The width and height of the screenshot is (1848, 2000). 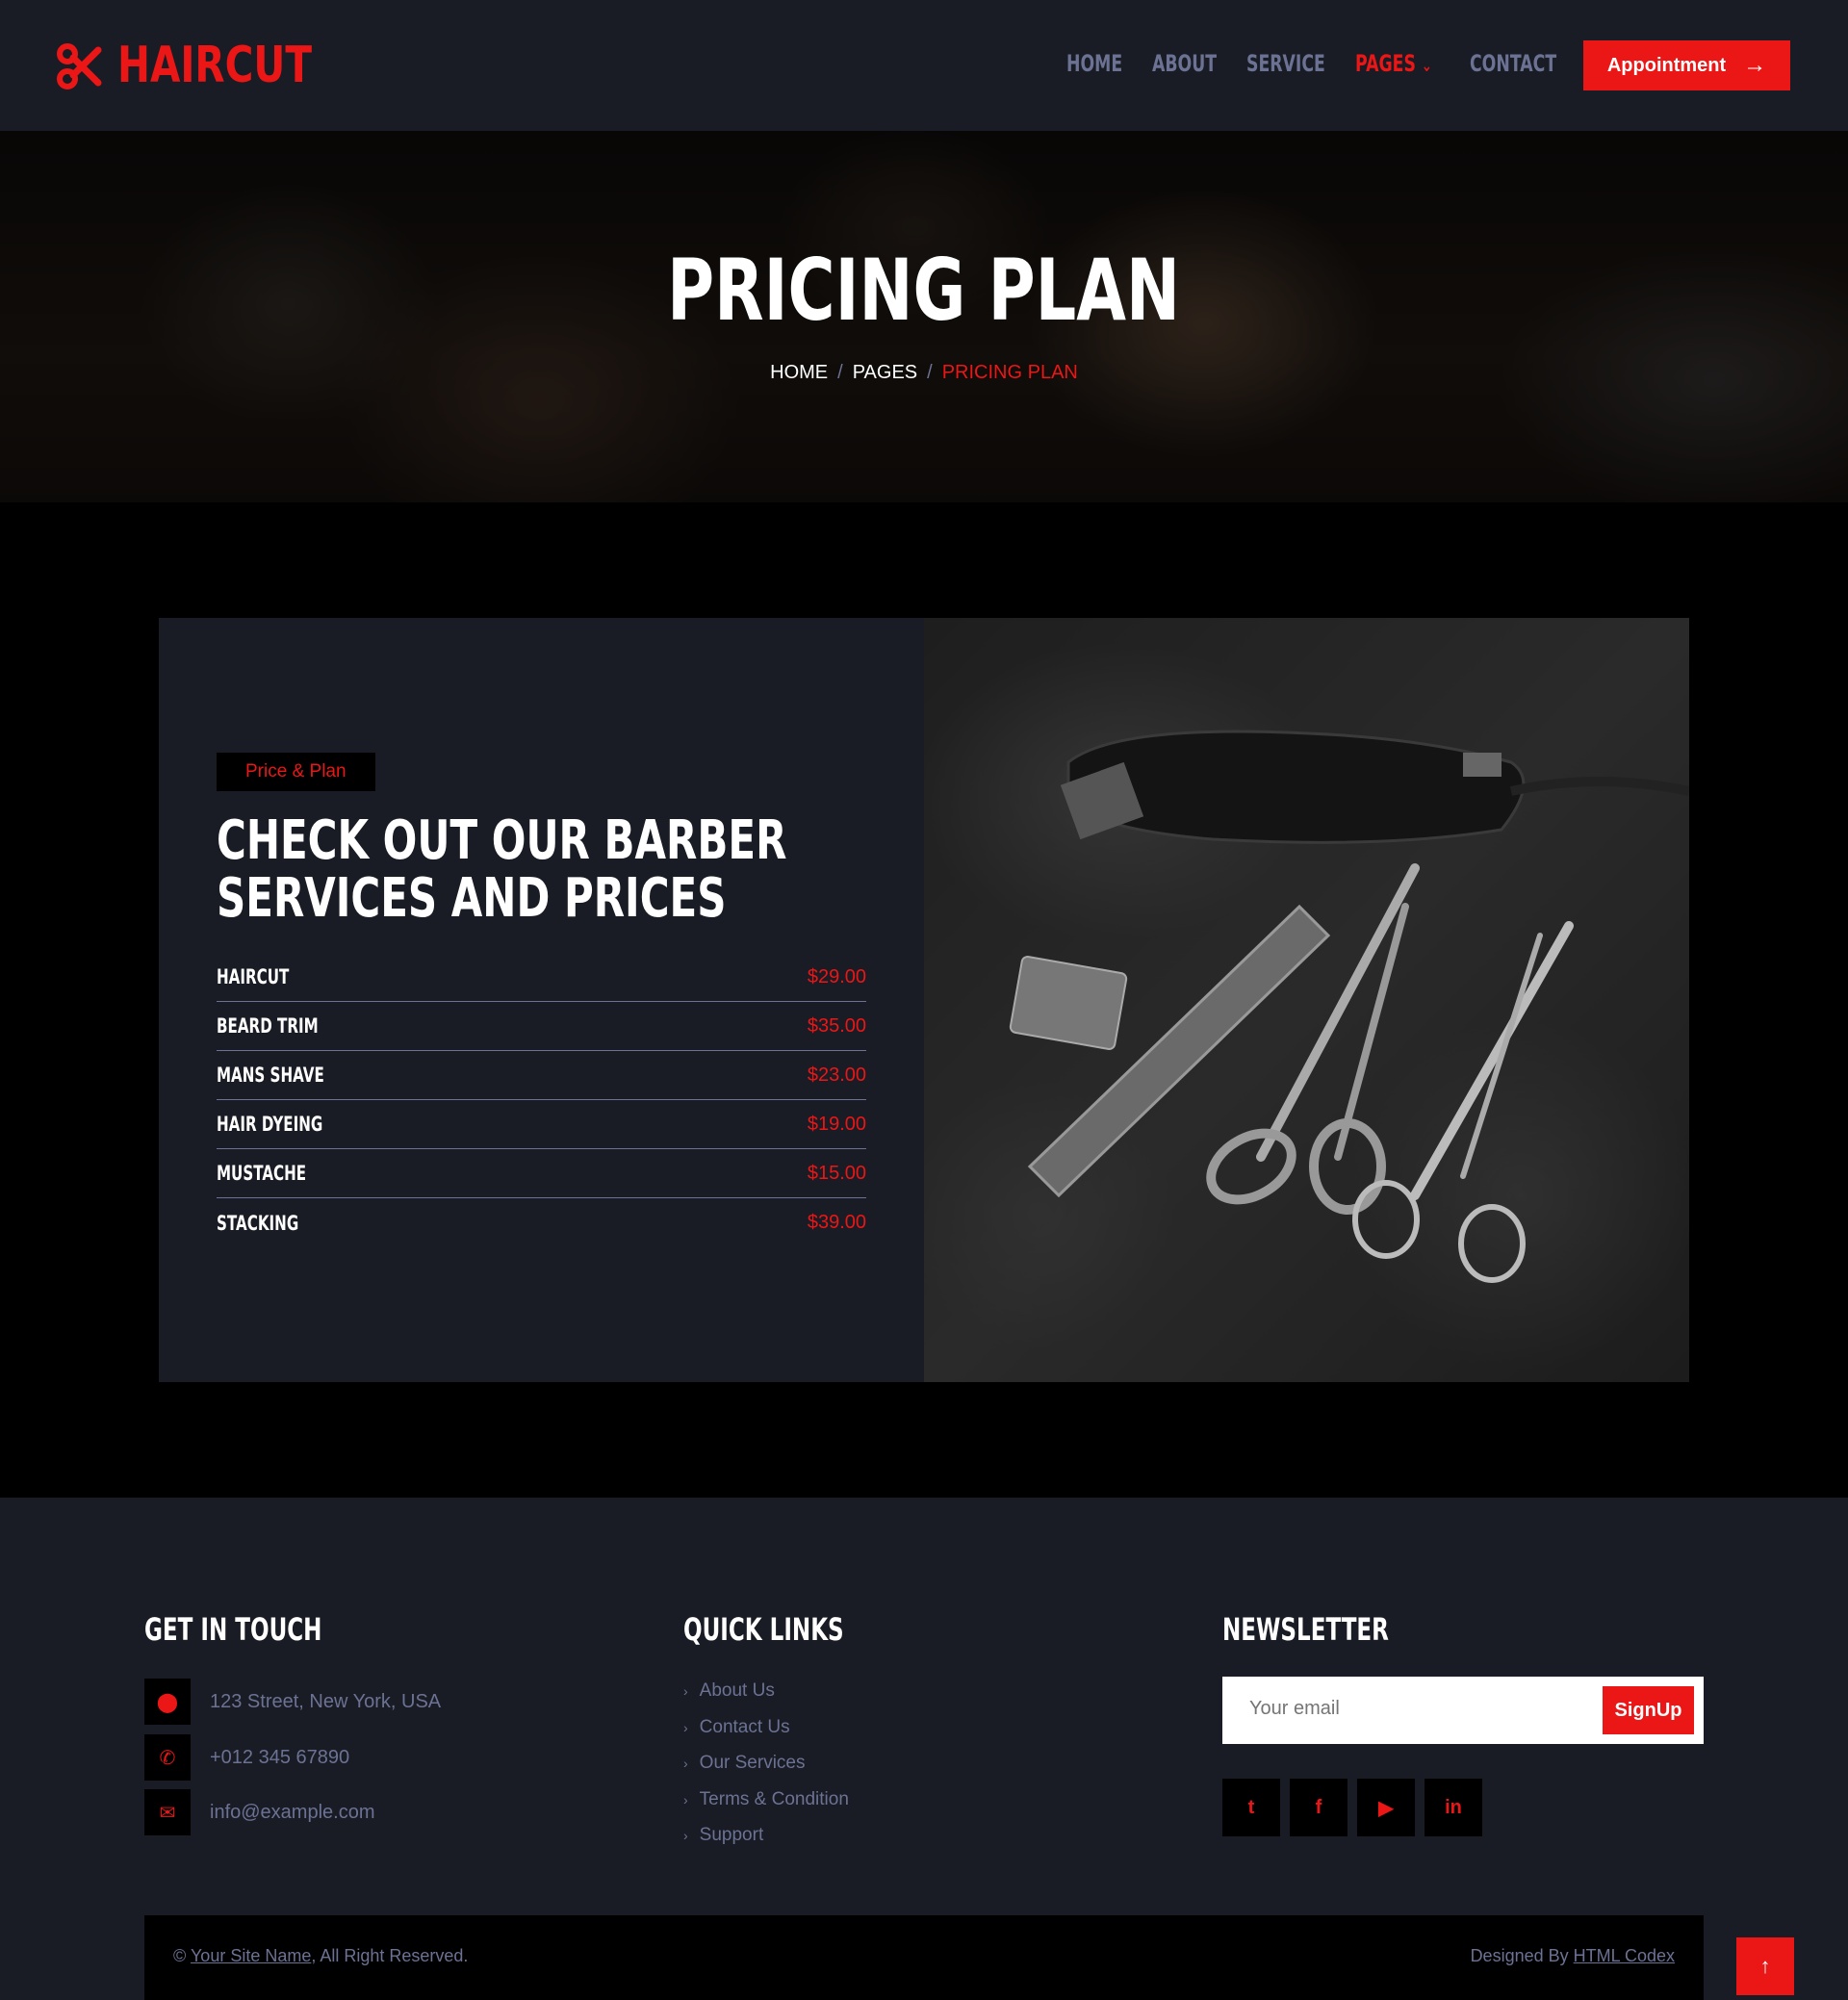 I want to click on brand-name: HAIRCUT, so click(x=215, y=65).